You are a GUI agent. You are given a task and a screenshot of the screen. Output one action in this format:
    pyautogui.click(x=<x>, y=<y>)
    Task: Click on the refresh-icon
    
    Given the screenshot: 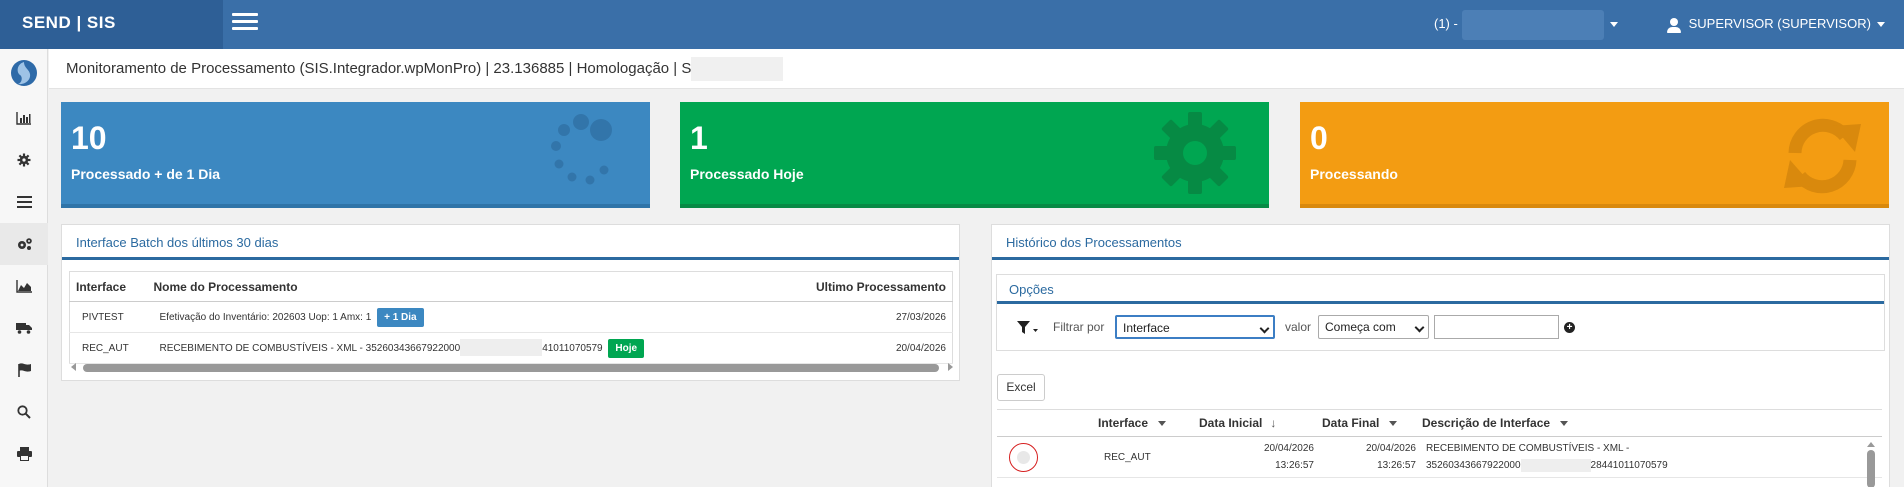 What is the action you would take?
    pyautogui.click(x=1822, y=156)
    